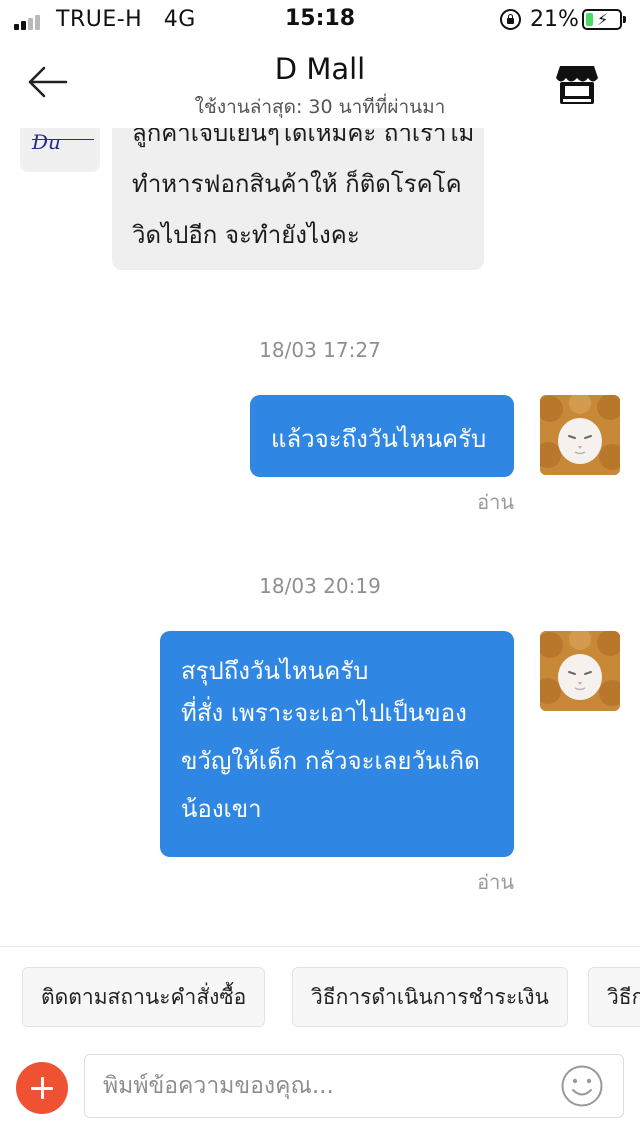 The image size is (640, 1136). Describe the element at coordinates (379, 439) in the screenshot. I see `message-line: แล้วจะถึงวันไหนครับ` at that location.